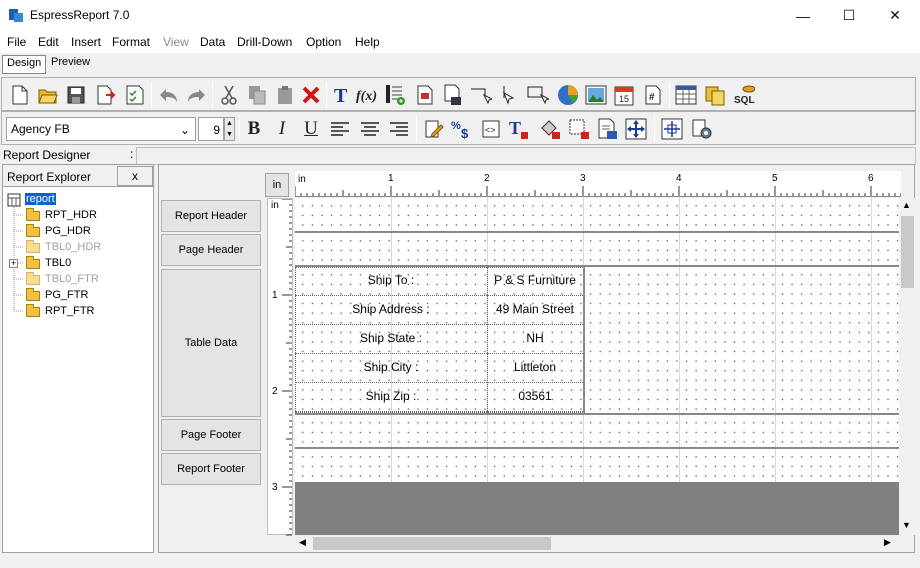  Describe the element at coordinates (16, 42) in the screenshot. I see `menu-file: File` at that location.